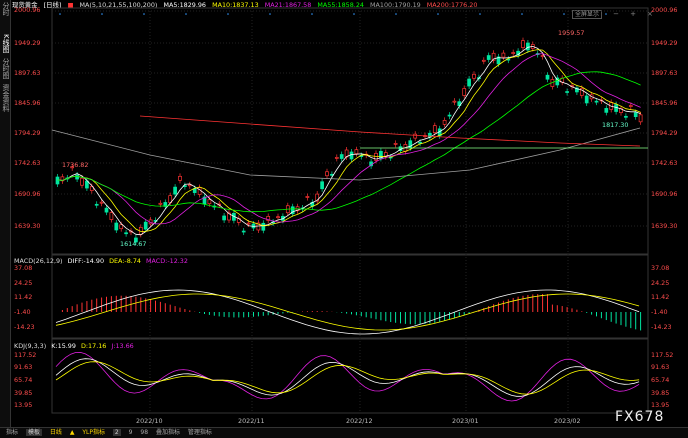 Image resolution: width=688 pixels, height=438 pixels. Describe the element at coordinates (664, 43) in the screenshot. I see `price-tick-right: 1949.29` at that location.